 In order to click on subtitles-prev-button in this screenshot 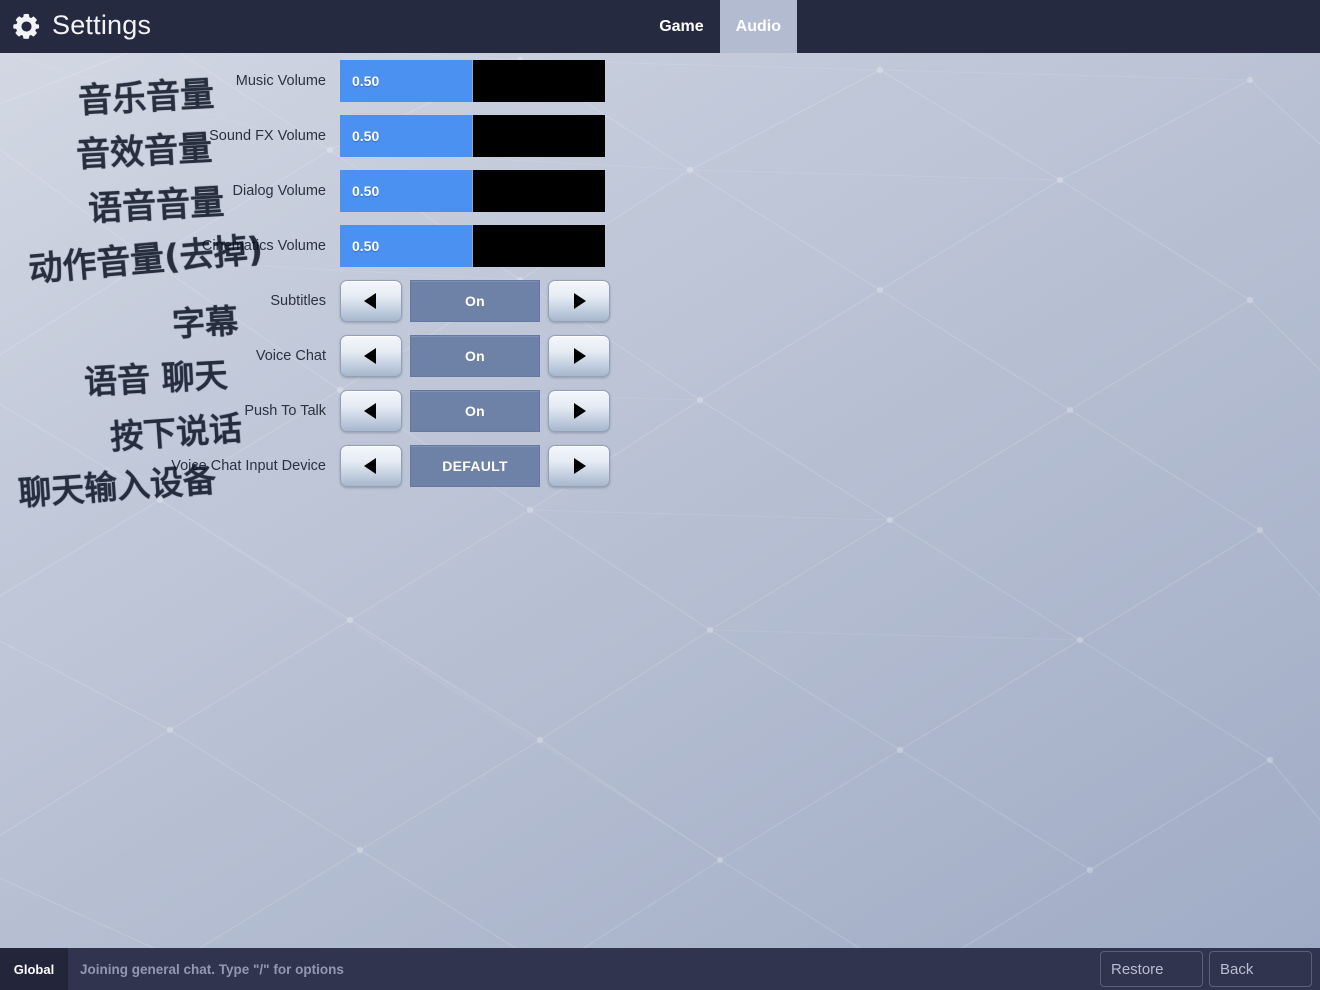, I will do `click(371, 300)`.